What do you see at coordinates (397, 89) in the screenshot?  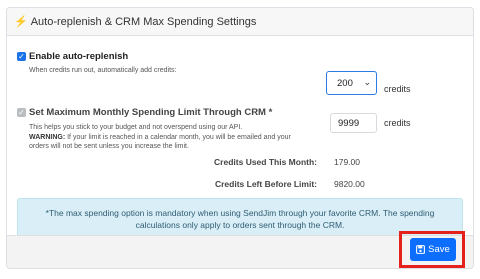 I see `replenish-unit-label: credits` at bounding box center [397, 89].